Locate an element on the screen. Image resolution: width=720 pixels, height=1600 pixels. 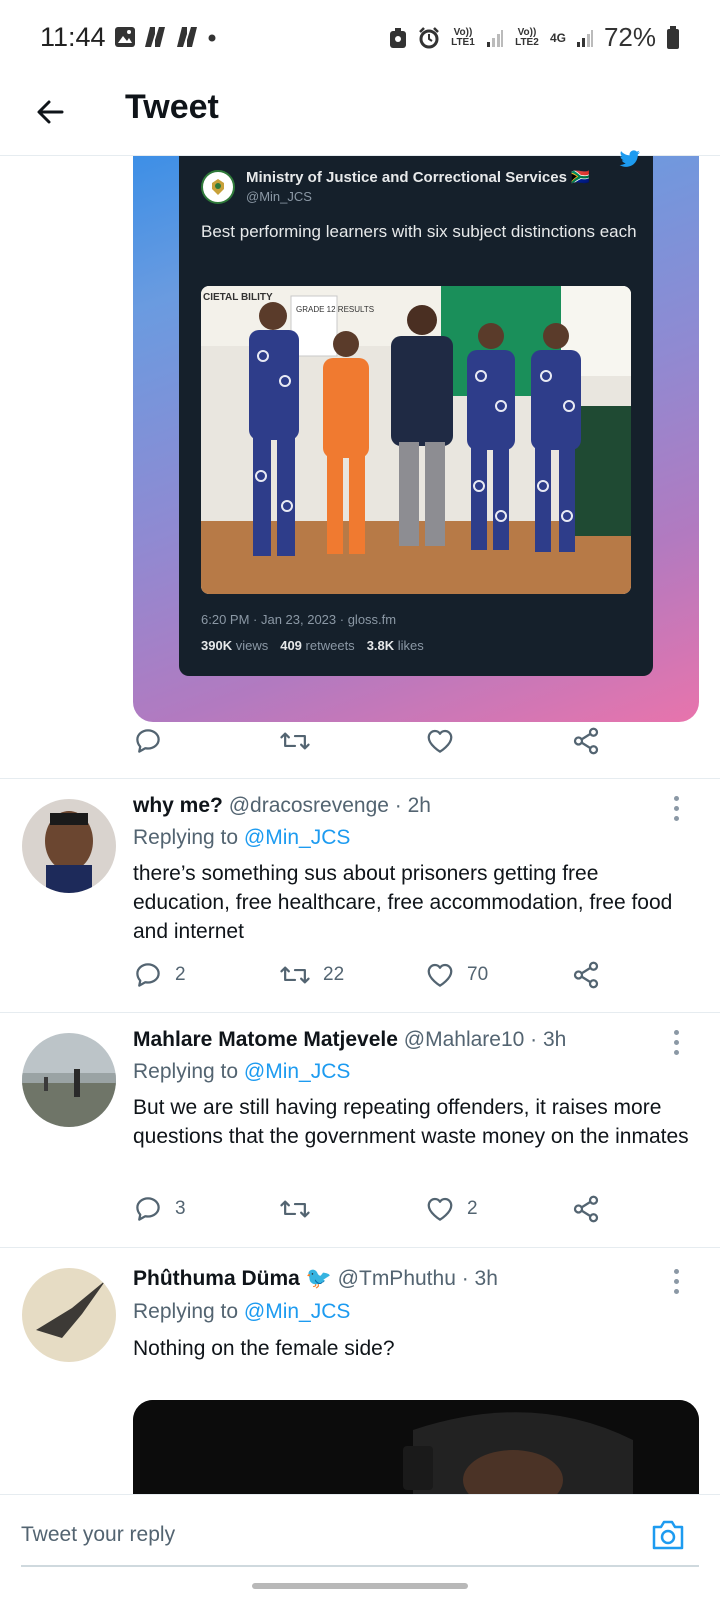
twitter-bird-icon is located at coordinates (629, 158).